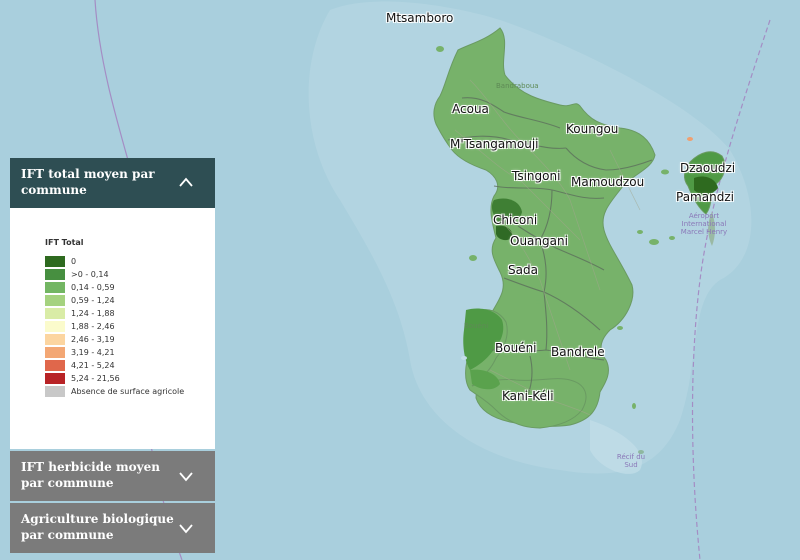 This screenshot has height=560, width=800. I want to click on legend-label: 2,46 - 3,19, so click(93, 339).